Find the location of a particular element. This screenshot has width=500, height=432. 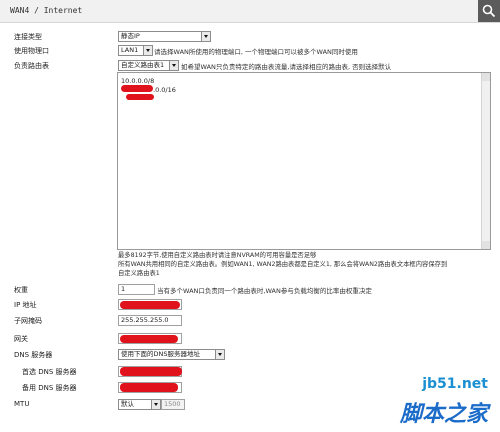

phys-port-value: LAN1 is located at coordinates (130, 50).